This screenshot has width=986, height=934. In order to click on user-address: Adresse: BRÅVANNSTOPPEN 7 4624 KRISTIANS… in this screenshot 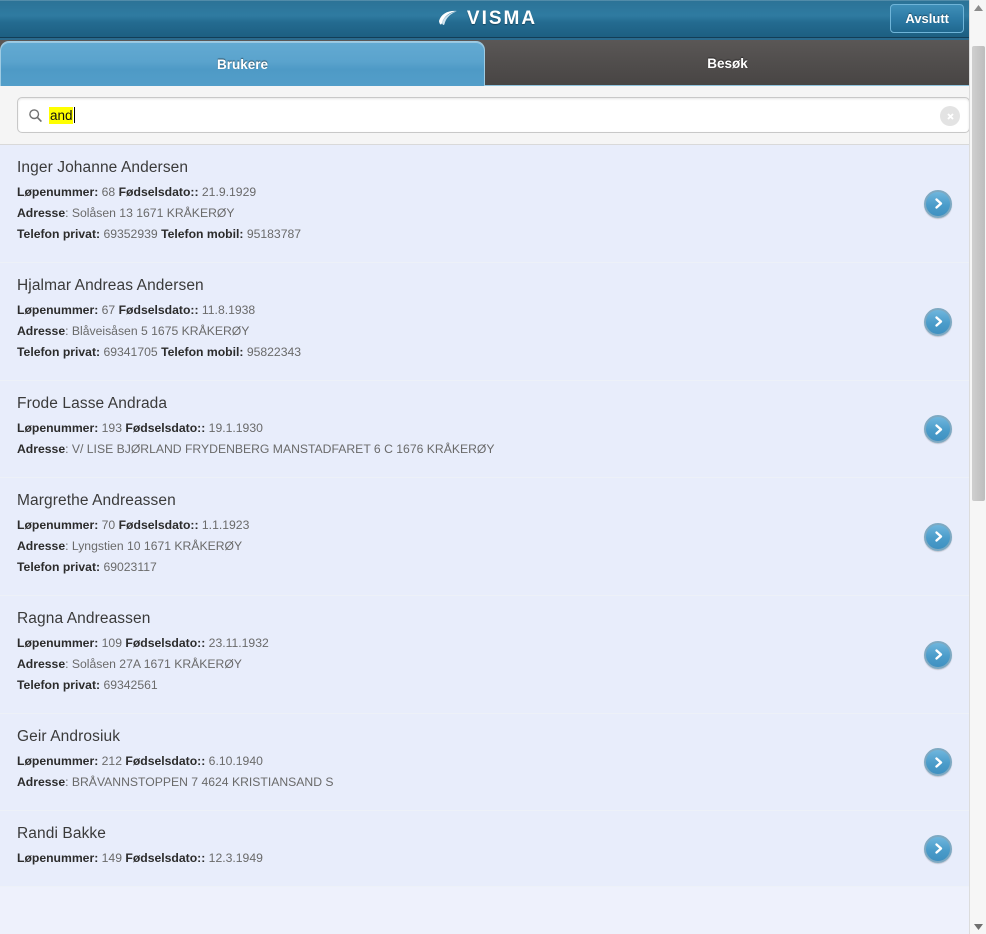, I will do `click(463, 782)`.